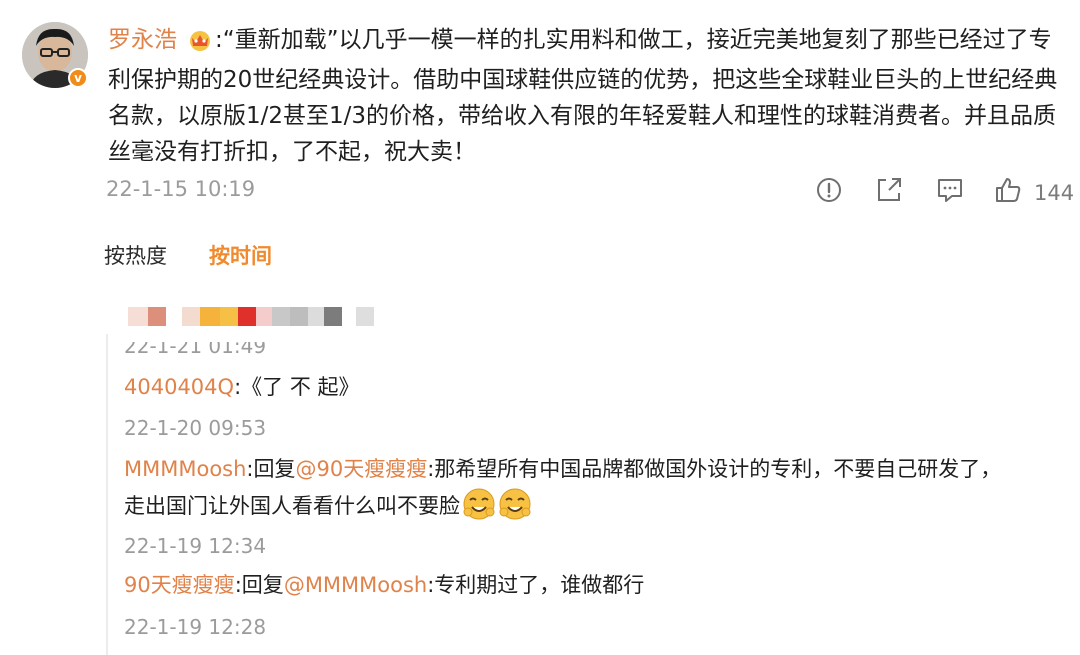 This screenshot has width=1080, height=655. What do you see at coordinates (179, 585) in the screenshot?
I see `comment-username: 90天瘦瘦瘦` at bounding box center [179, 585].